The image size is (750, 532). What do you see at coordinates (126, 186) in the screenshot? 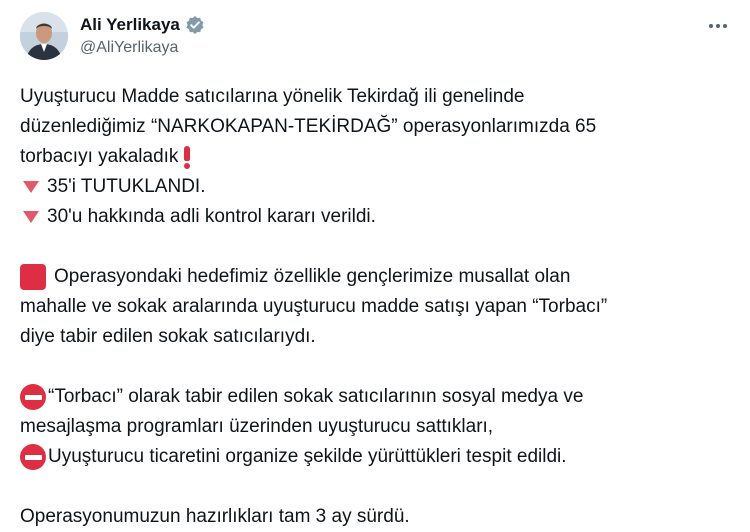
I see `post-text: 35'i TUTUKLANDI.` at bounding box center [126, 186].